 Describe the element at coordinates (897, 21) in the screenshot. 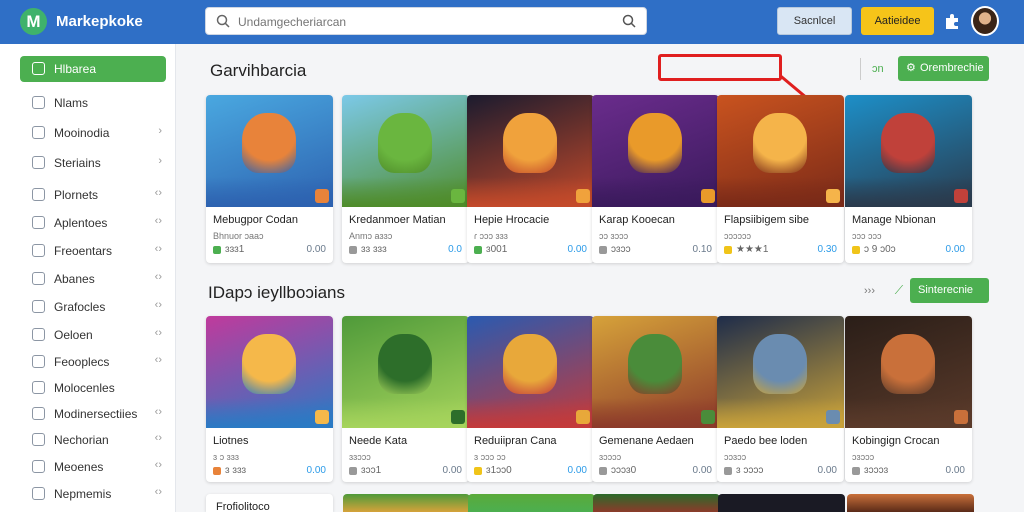

I see `primary-button: Aatieidee` at that location.